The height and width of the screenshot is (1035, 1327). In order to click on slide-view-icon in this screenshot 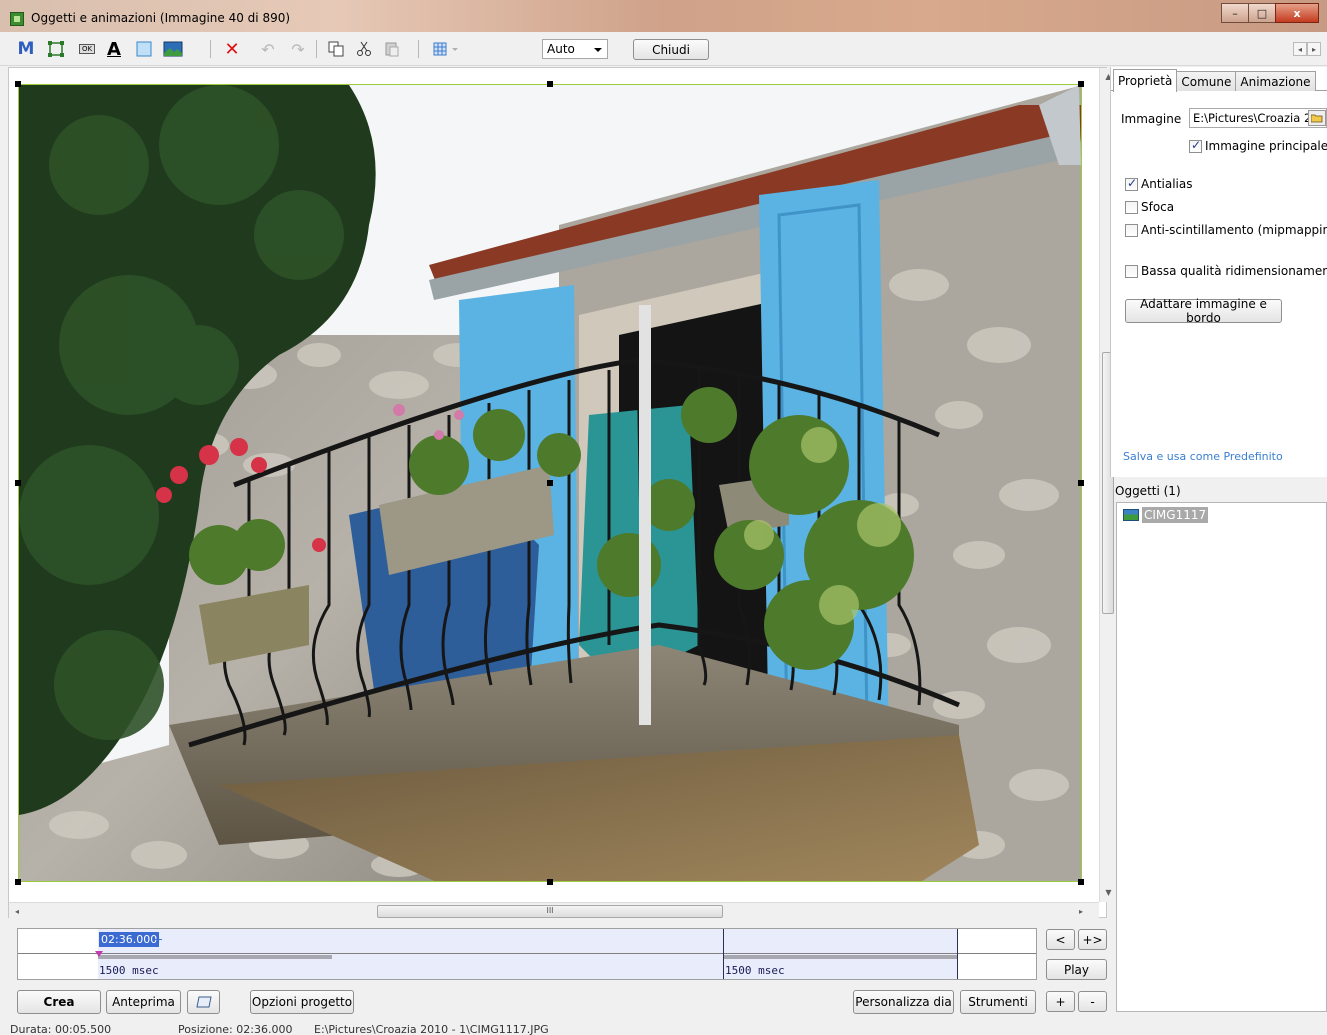, I will do `click(203, 1002)`.